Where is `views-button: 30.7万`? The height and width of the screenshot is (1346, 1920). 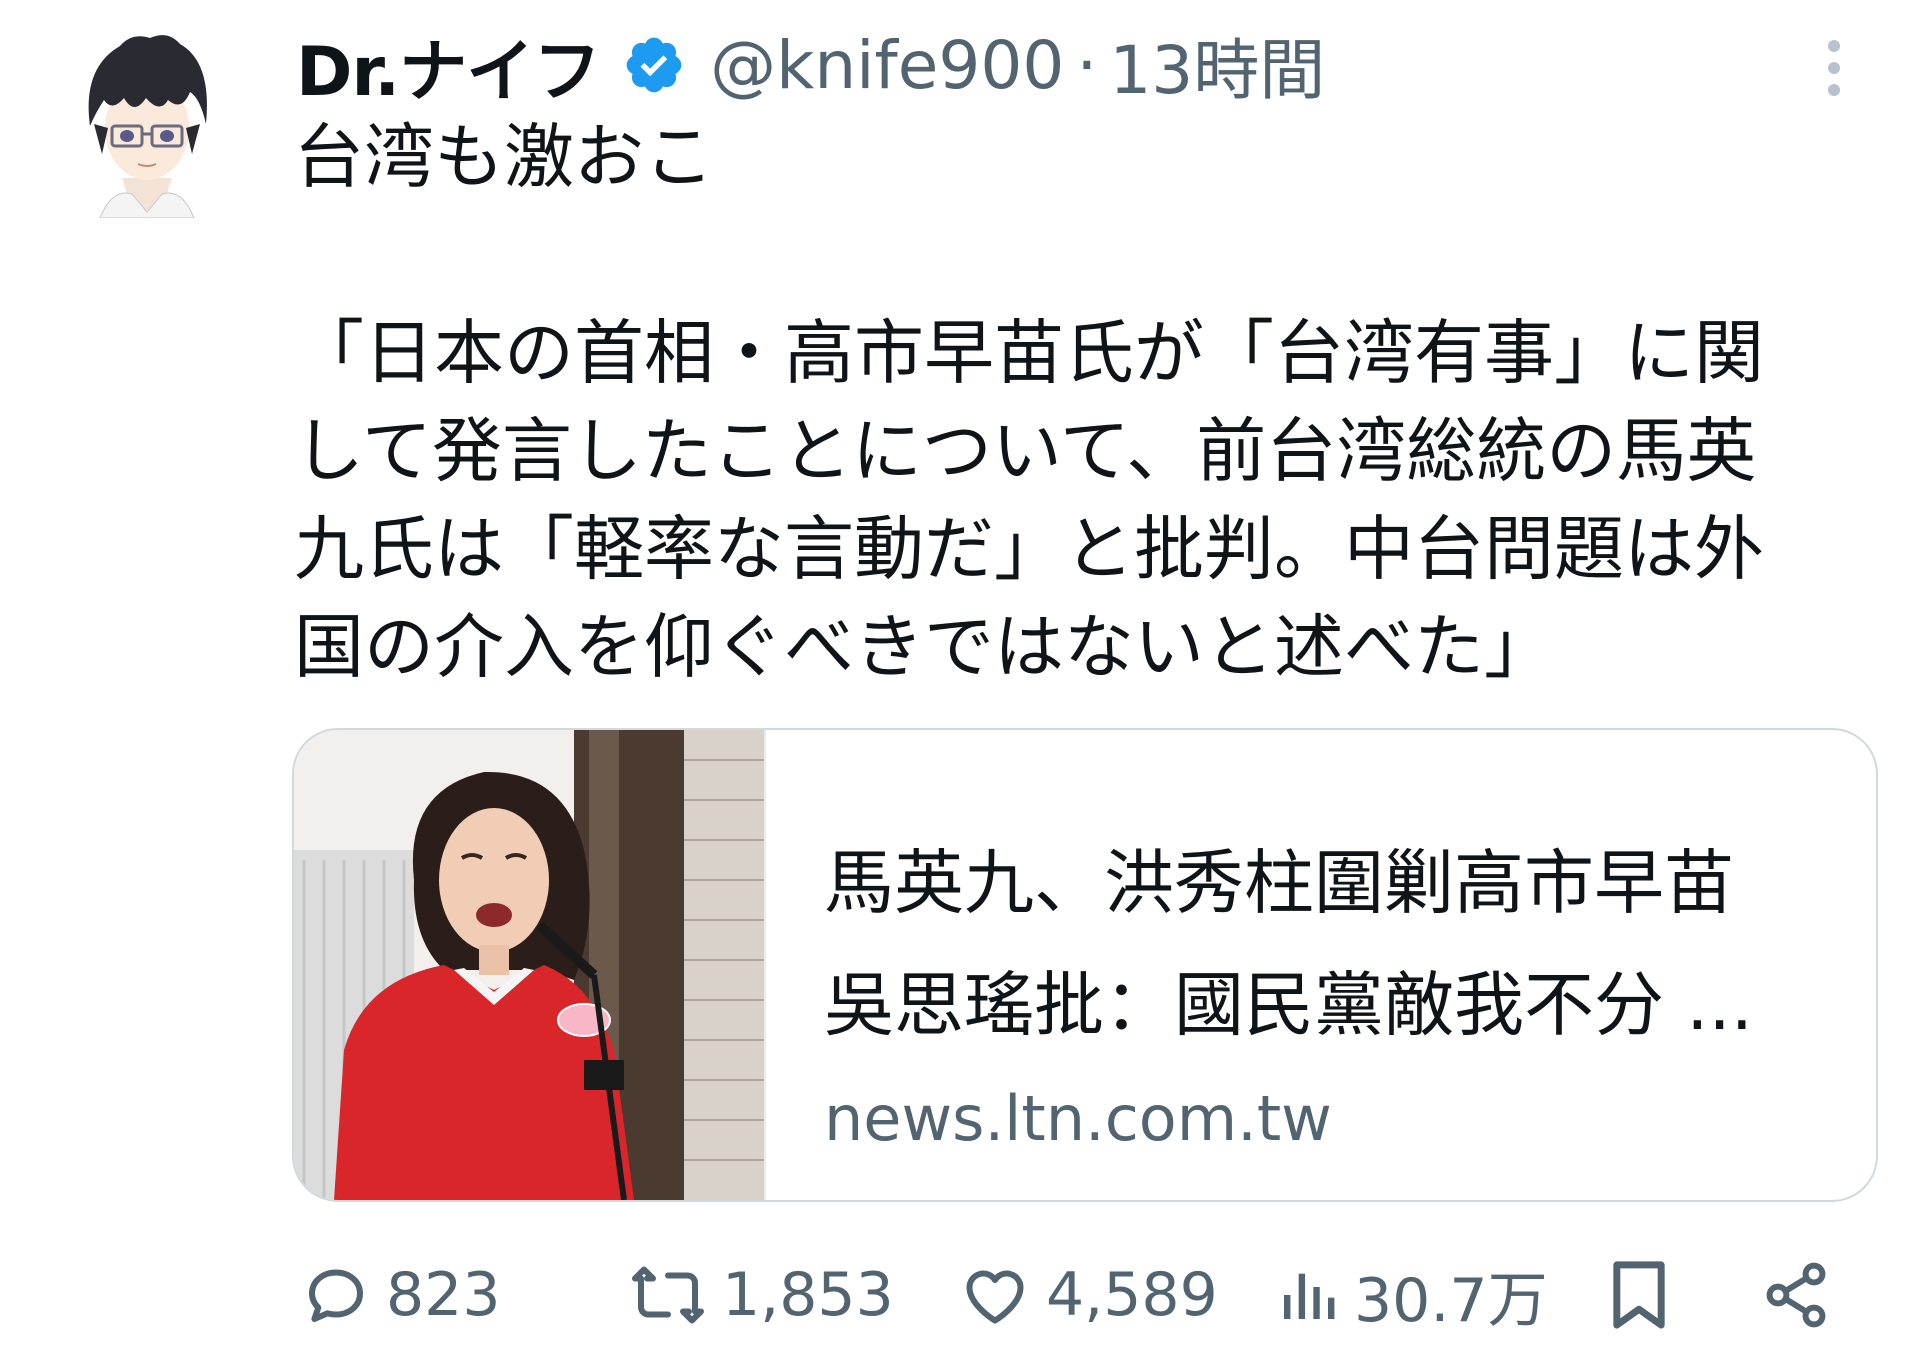
views-button: 30.7万 is located at coordinates (1412, 1295).